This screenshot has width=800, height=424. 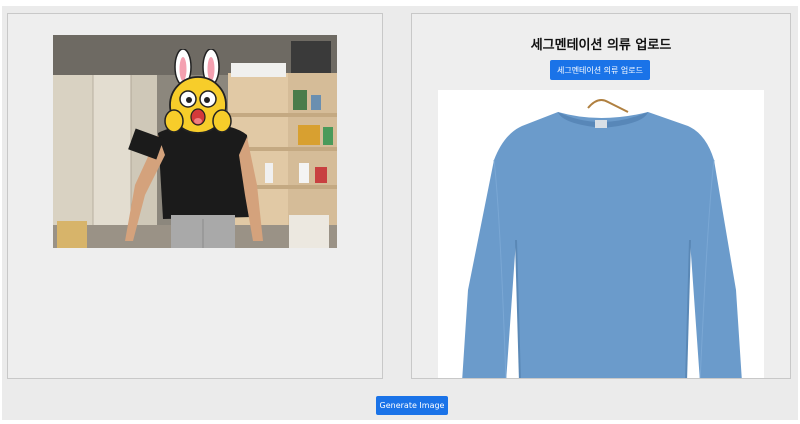 What do you see at coordinates (601, 45) in the screenshot?
I see `panel-title: 세그멘테이션 의류 업로드` at bounding box center [601, 45].